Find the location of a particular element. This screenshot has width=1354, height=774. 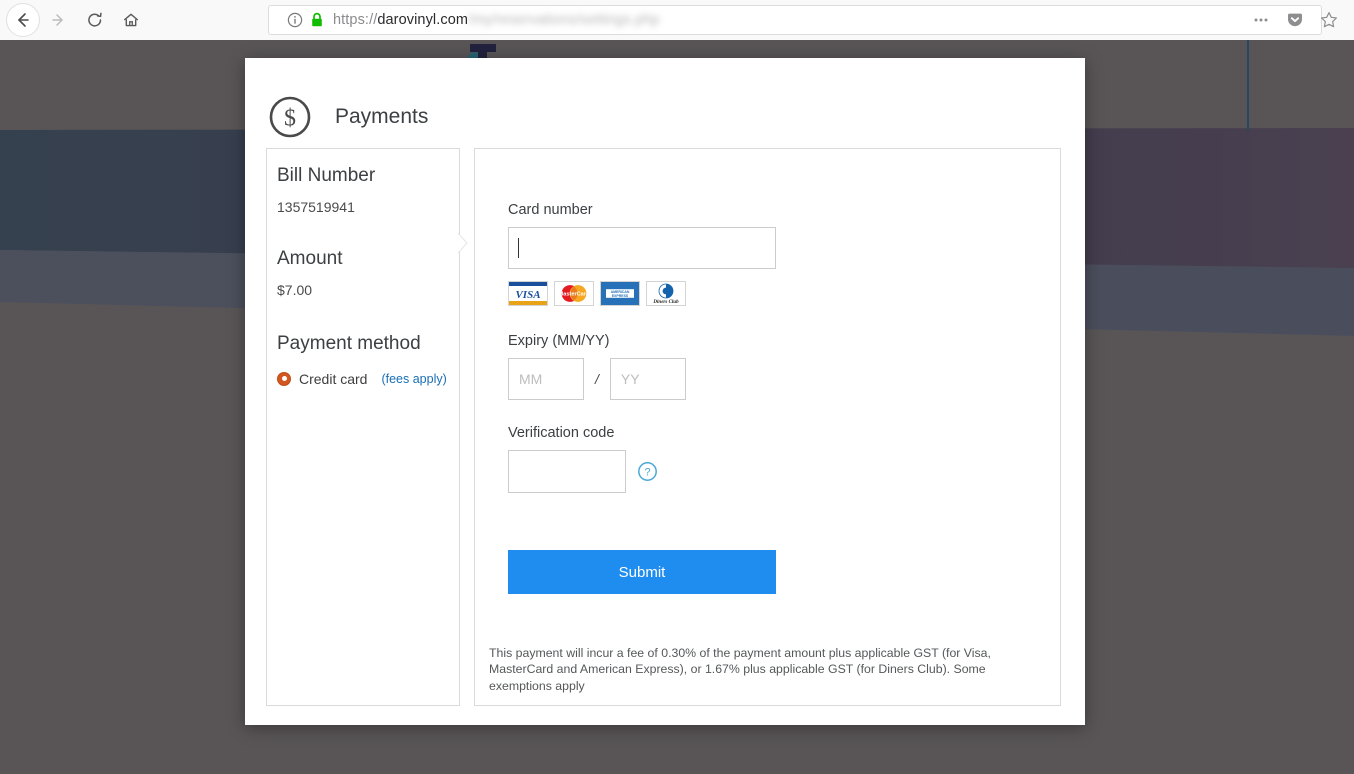

reload-icon is located at coordinates (95, 19).